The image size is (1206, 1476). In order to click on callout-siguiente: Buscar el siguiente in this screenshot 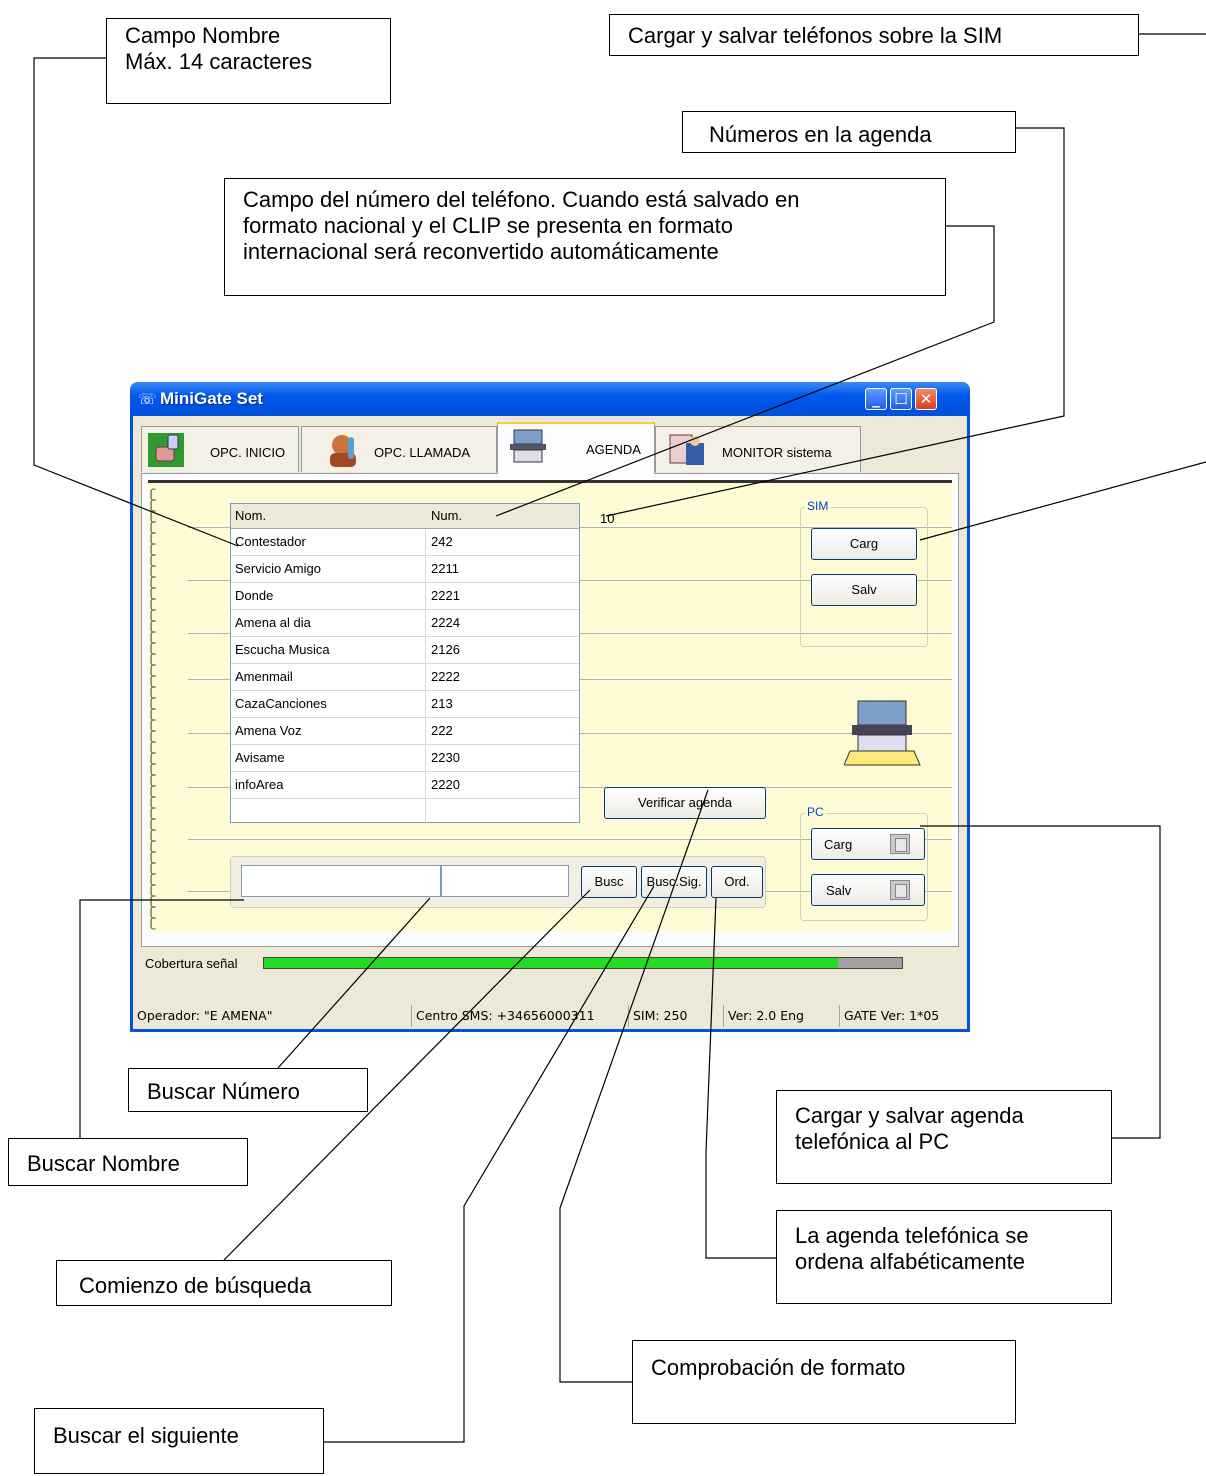, I will do `click(179, 1441)`.